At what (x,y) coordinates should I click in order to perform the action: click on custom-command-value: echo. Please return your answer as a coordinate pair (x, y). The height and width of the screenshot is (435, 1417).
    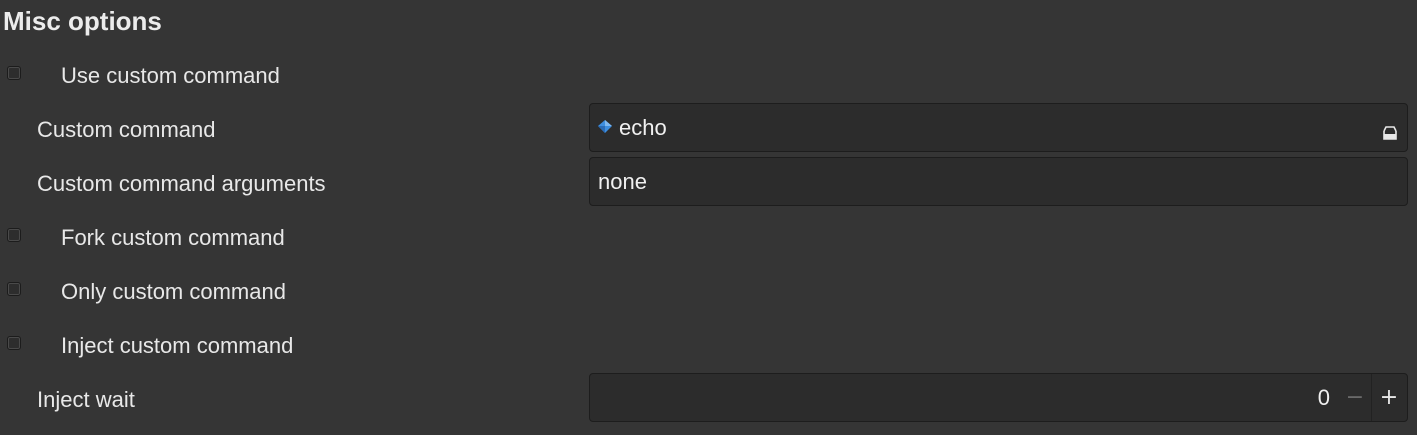
    Looking at the image, I should click on (643, 128).